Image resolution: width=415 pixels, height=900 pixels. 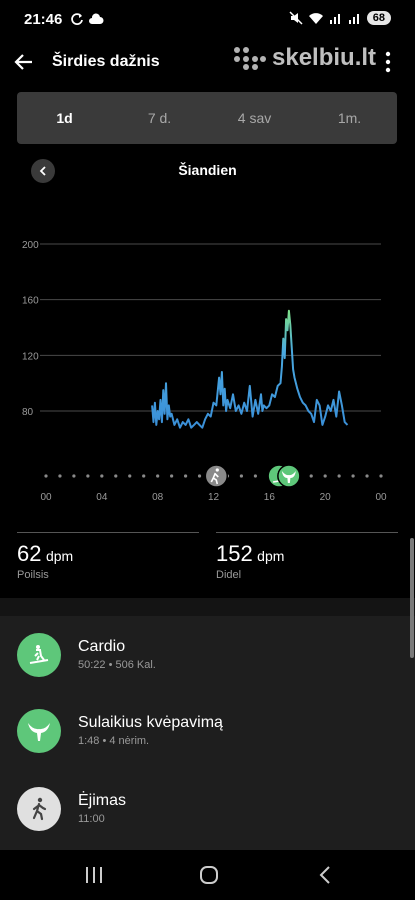 I want to click on app-header: Širdies dažnis skelbiu.lt, so click(x=207, y=62).